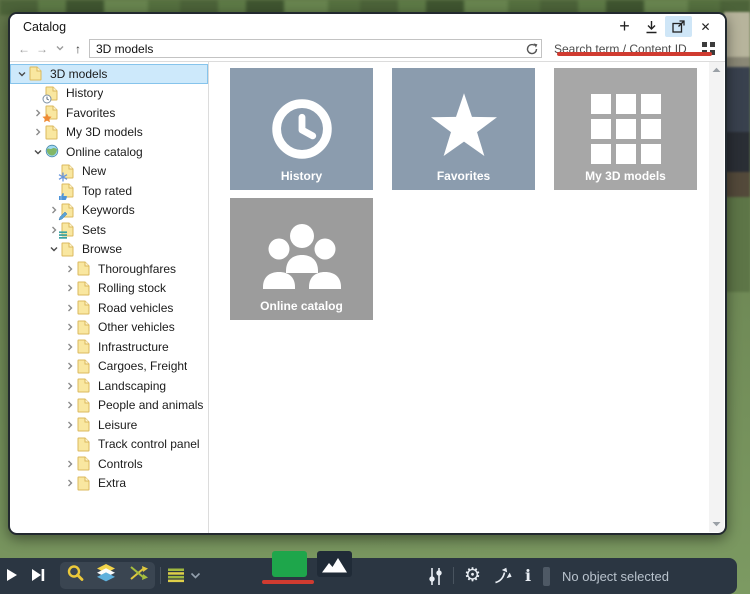 The width and height of the screenshot is (750, 594). I want to click on tree-item-people-and-animals: People and animals, so click(109, 406).